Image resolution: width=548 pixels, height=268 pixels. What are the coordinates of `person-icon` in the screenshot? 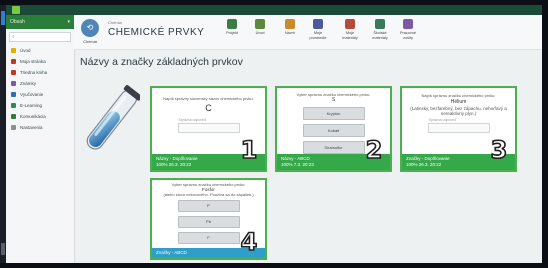 It's located at (232, 24).